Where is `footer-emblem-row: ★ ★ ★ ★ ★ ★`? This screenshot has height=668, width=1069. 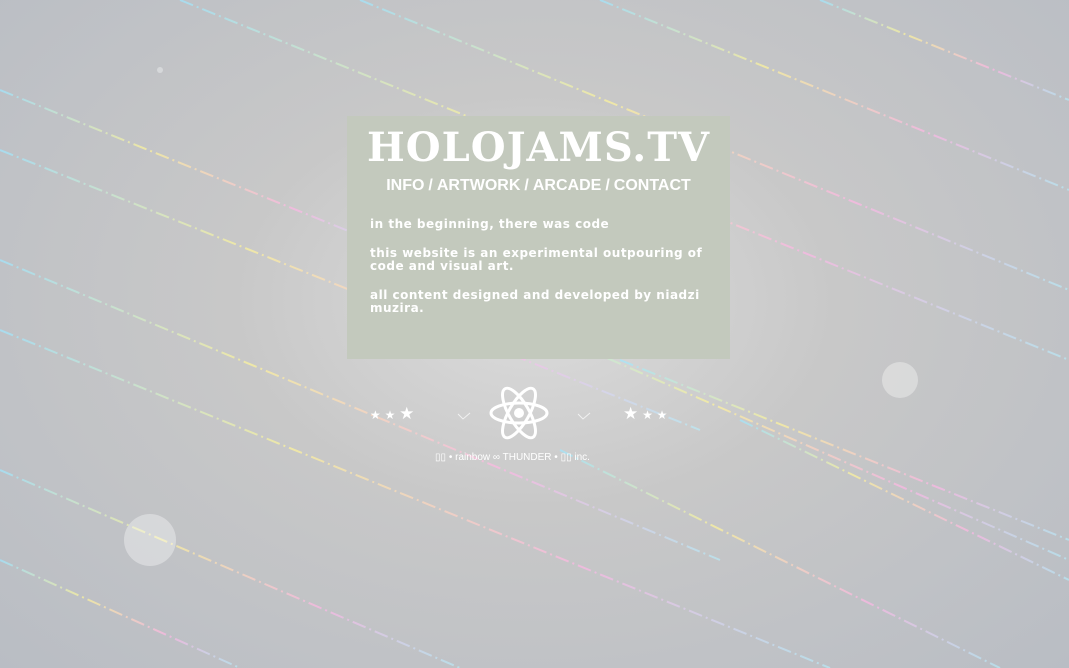
footer-emblem-row: ★ ★ ★ ★ ★ ★ is located at coordinates (520, 412).